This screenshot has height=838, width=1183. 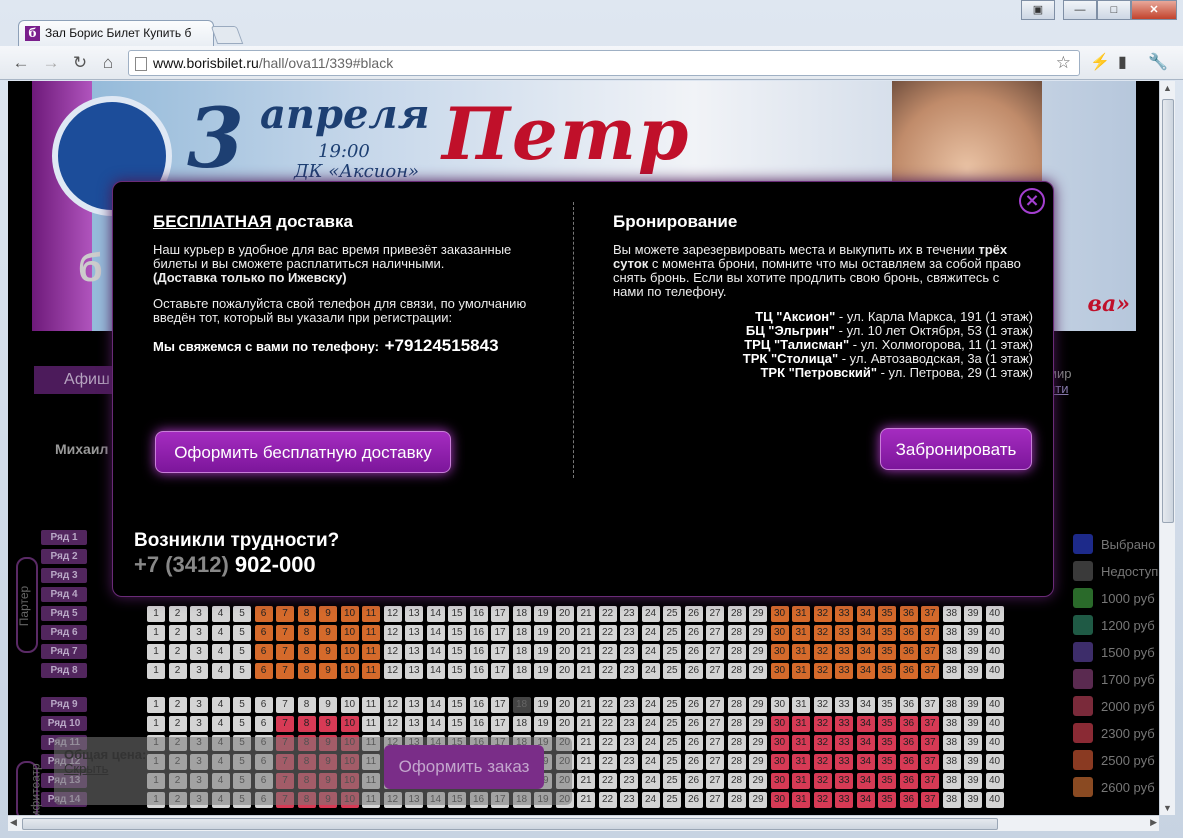 I want to click on seat: 25, so click(x=672, y=724).